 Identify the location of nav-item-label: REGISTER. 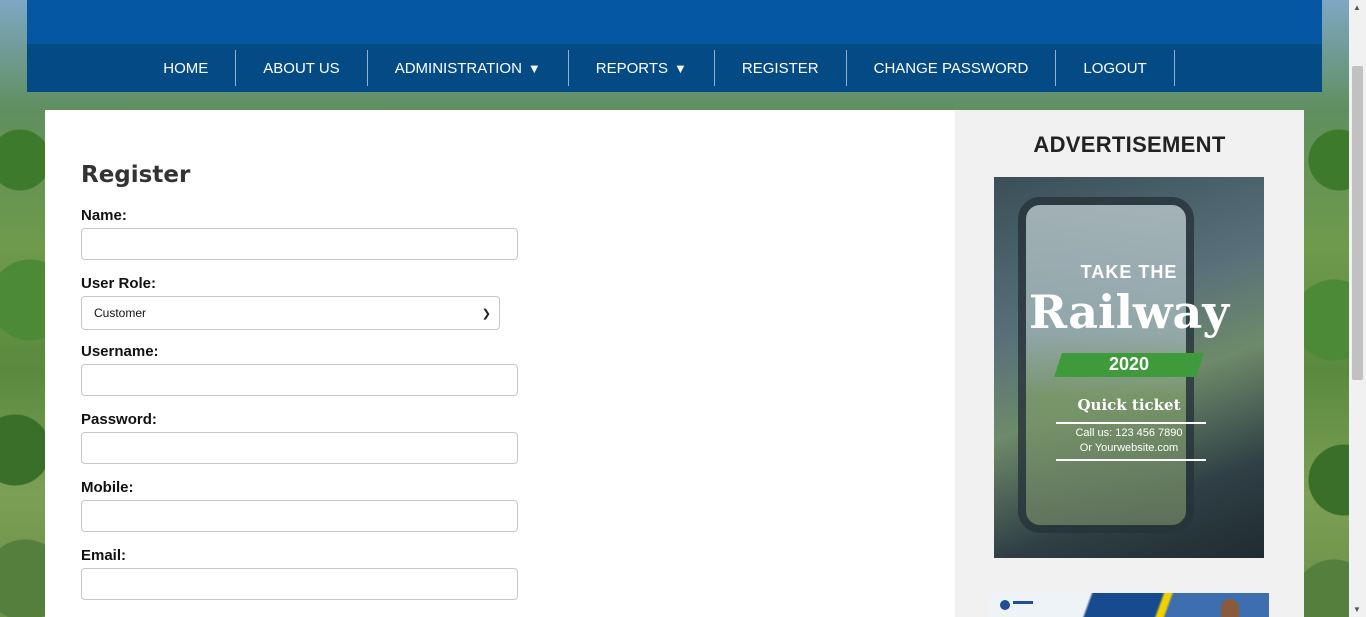
(780, 68).